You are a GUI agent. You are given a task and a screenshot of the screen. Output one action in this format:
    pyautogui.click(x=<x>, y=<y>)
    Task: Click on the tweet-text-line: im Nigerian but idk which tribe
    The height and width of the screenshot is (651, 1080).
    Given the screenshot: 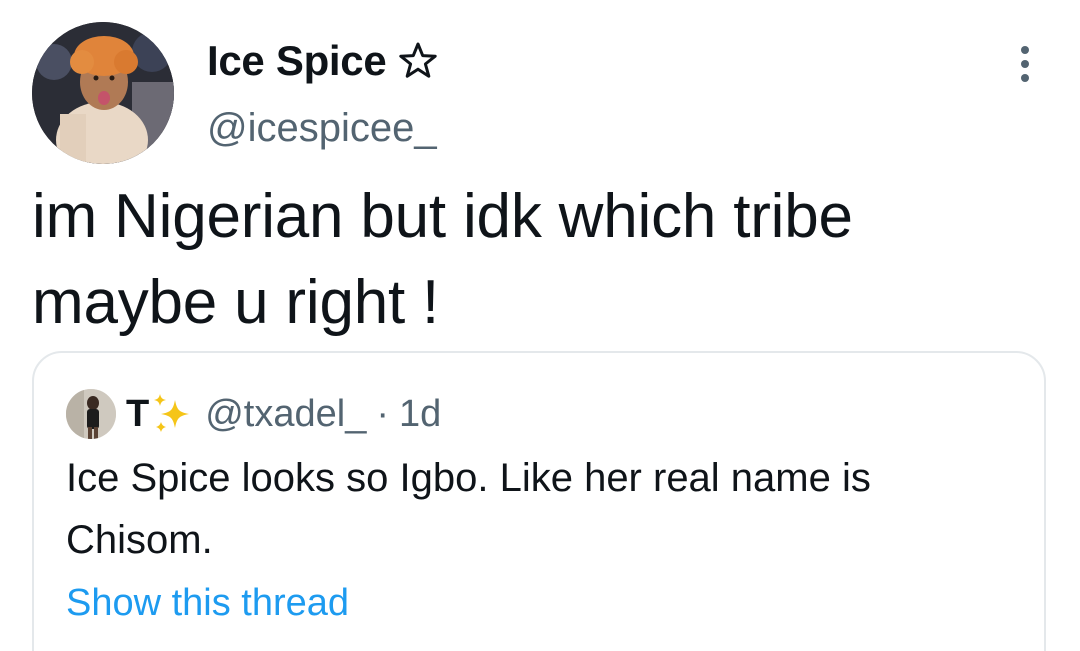 What is the action you would take?
    pyautogui.click(x=442, y=216)
    